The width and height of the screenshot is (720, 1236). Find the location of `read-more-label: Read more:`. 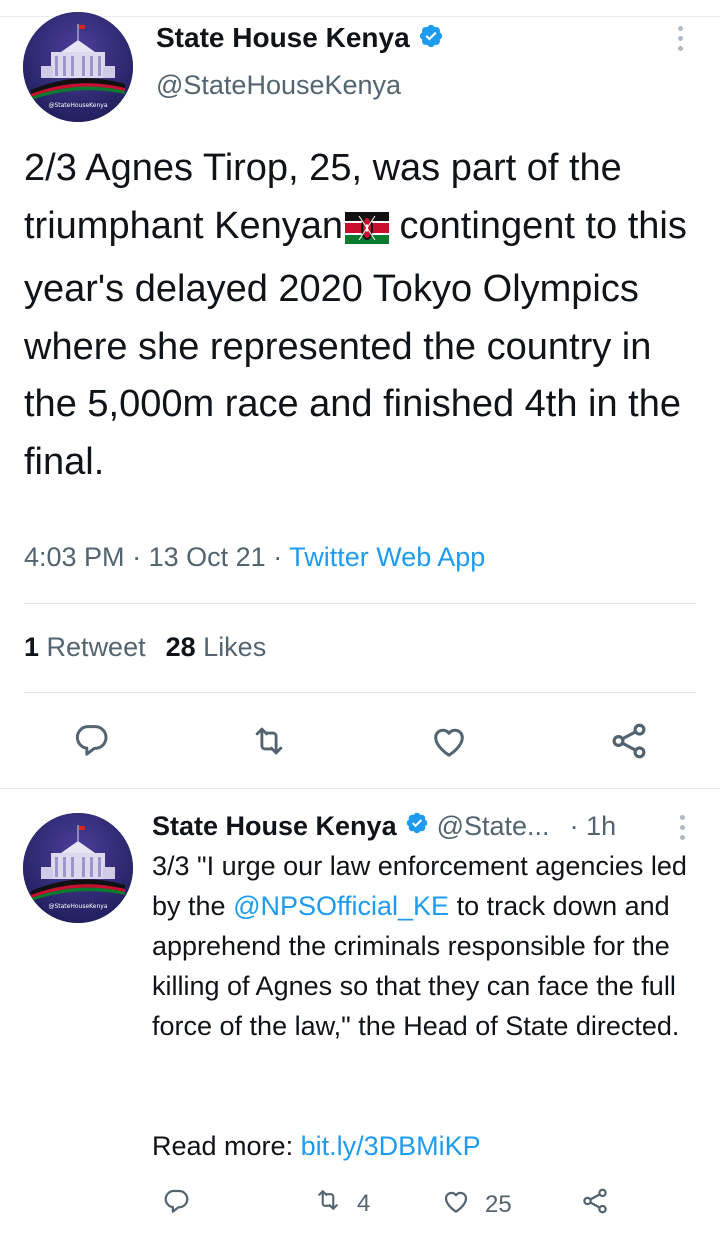

read-more-label: Read more: is located at coordinates (226, 1146).